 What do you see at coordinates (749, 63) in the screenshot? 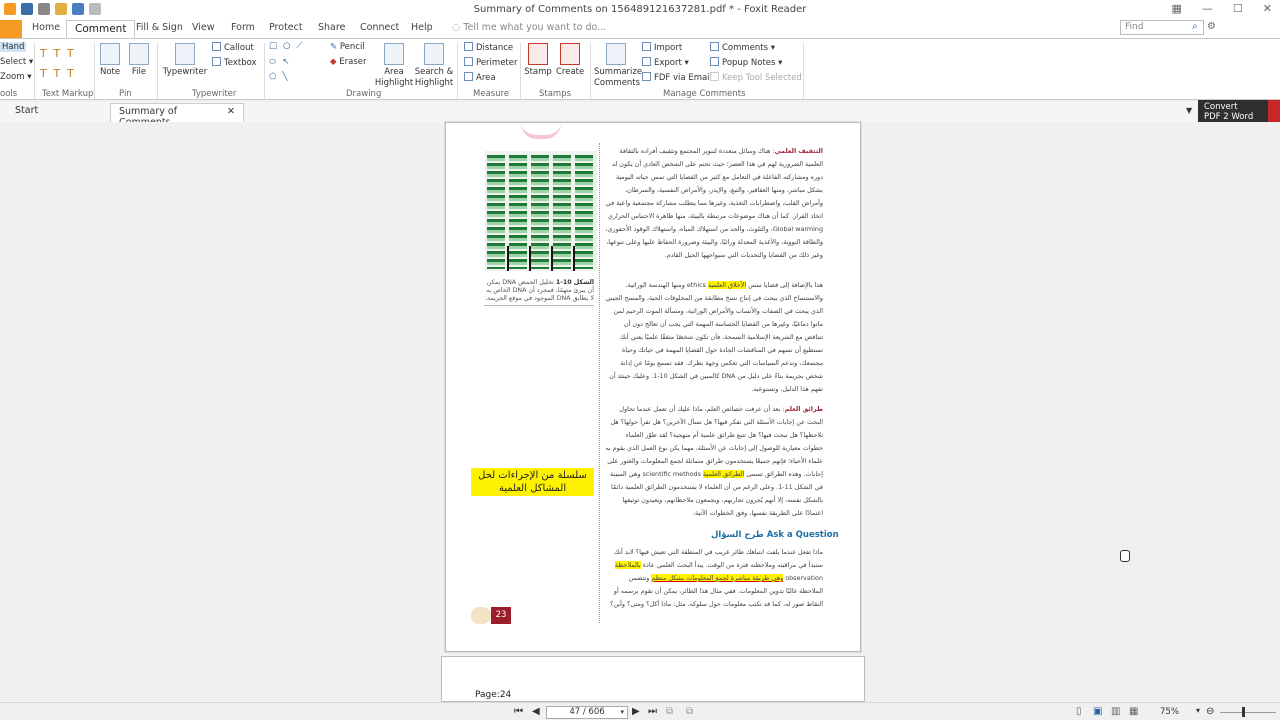
I see `popup-notes-label: Popup Notes` at bounding box center [749, 63].